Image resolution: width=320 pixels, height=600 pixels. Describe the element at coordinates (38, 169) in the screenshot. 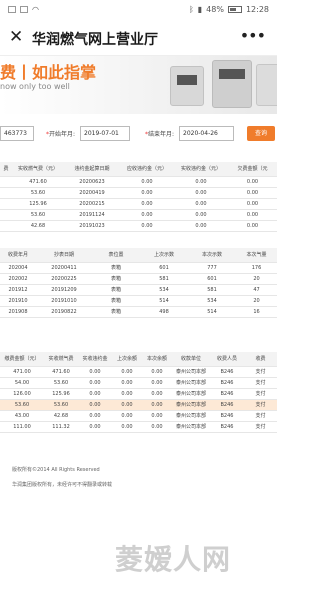

I see `col-header: 实收燃气费（元）` at that location.